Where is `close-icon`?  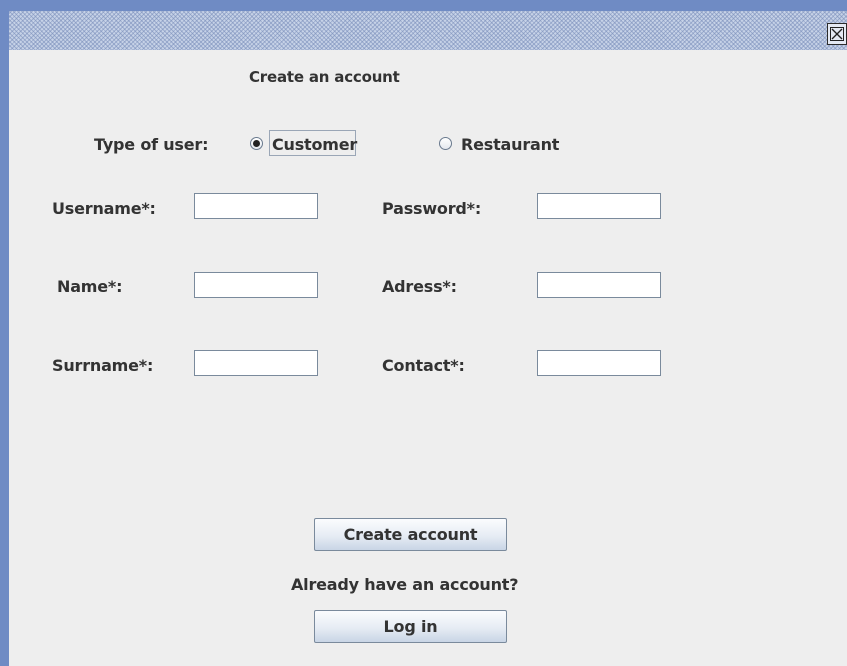
close-icon is located at coordinates (837, 34).